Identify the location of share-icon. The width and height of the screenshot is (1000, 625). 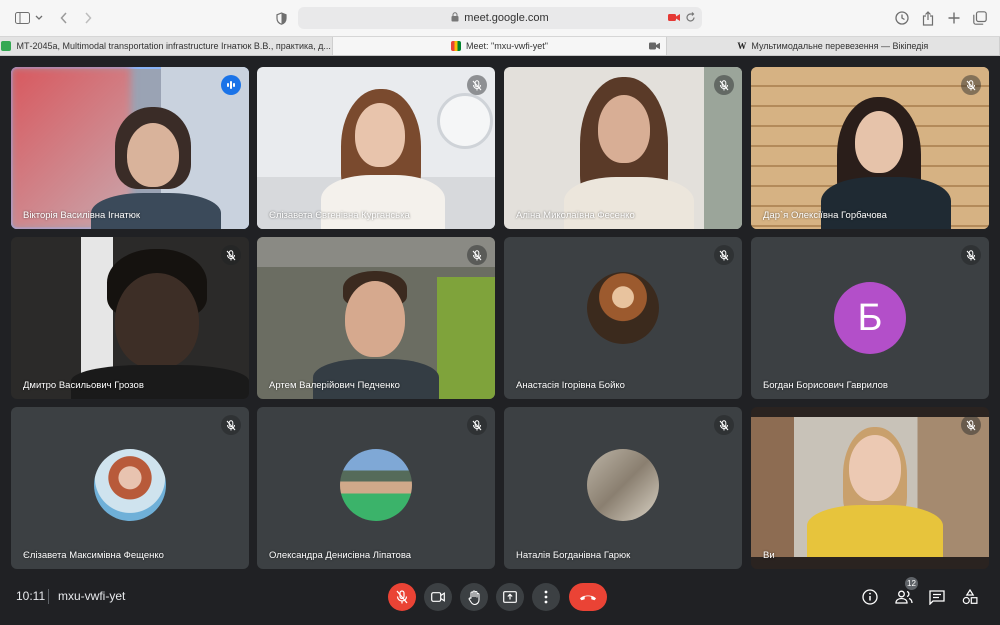
(928, 18).